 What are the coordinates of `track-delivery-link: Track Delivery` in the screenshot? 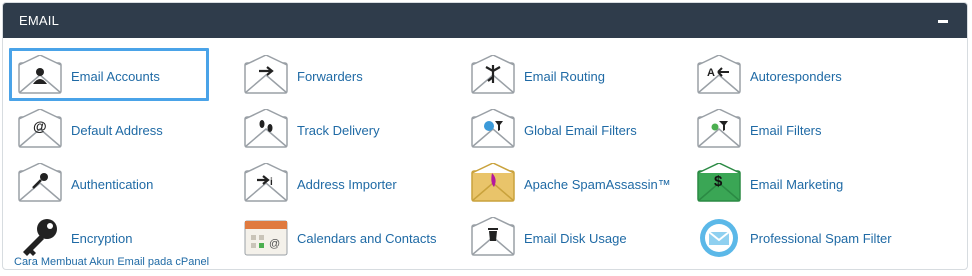 It's located at (311, 130).